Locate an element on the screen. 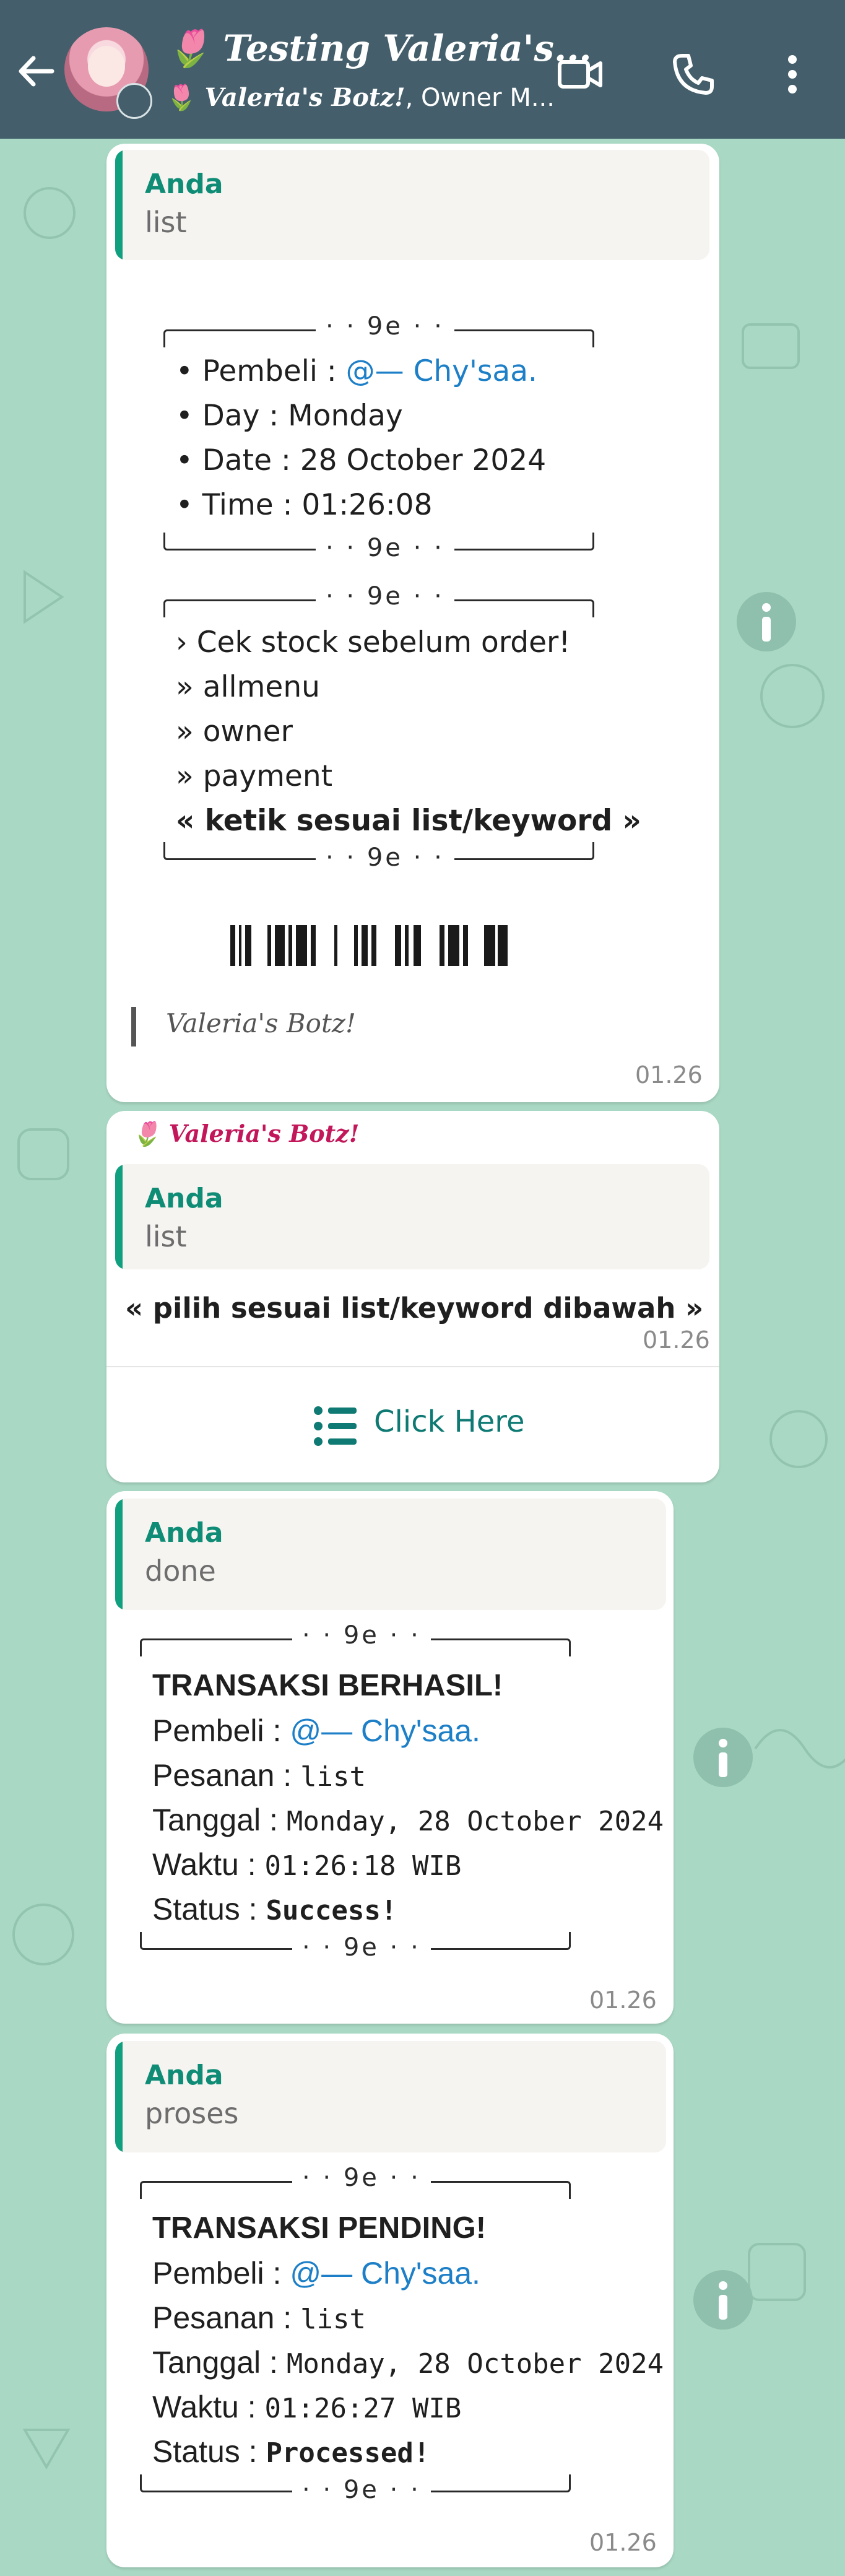 The image size is (845, 2576). voice-call-icon is located at coordinates (693, 74).